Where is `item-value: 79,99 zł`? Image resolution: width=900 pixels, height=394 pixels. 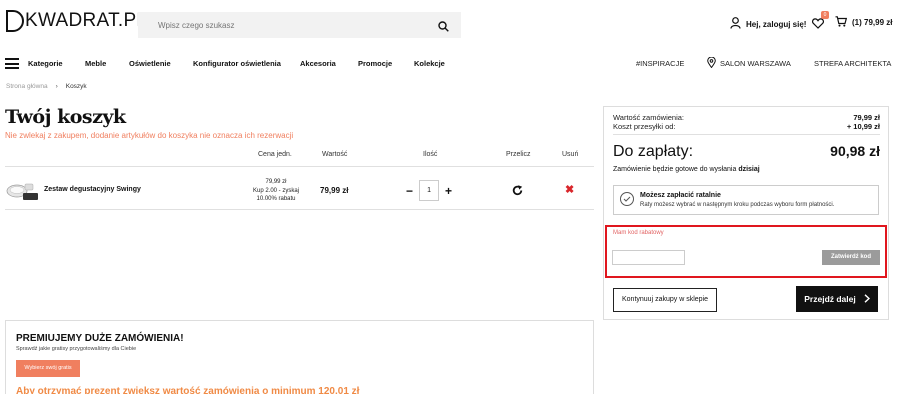 item-value: 79,99 zł is located at coordinates (334, 190).